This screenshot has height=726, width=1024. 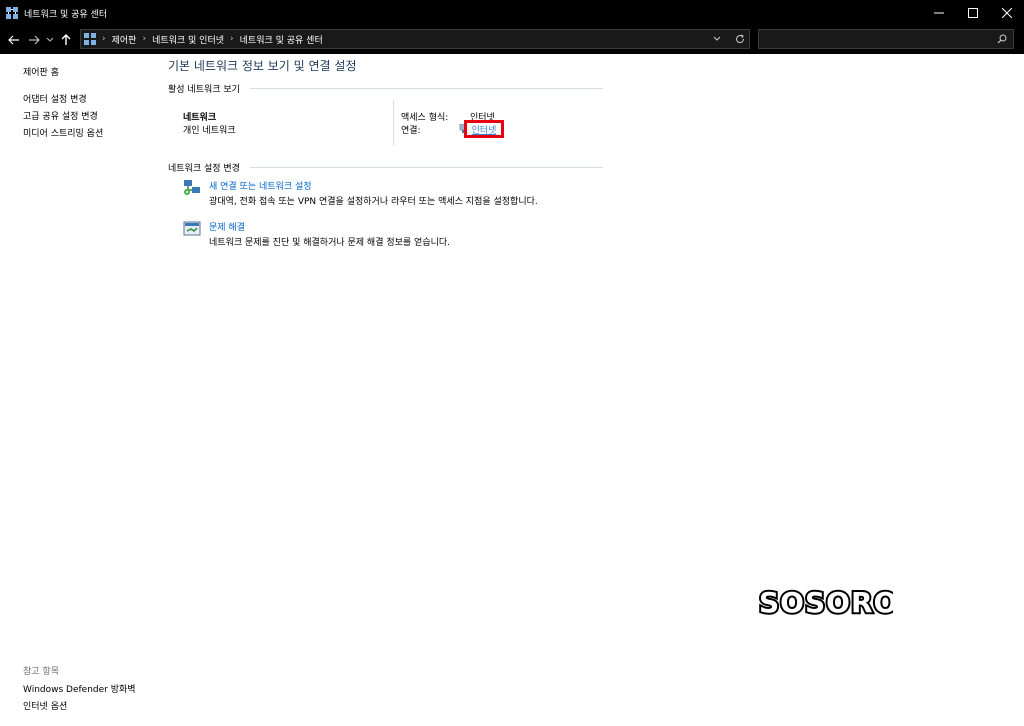 I want to click on control-panel-home-link: 제어판 홈, so click(x=41, y=71).